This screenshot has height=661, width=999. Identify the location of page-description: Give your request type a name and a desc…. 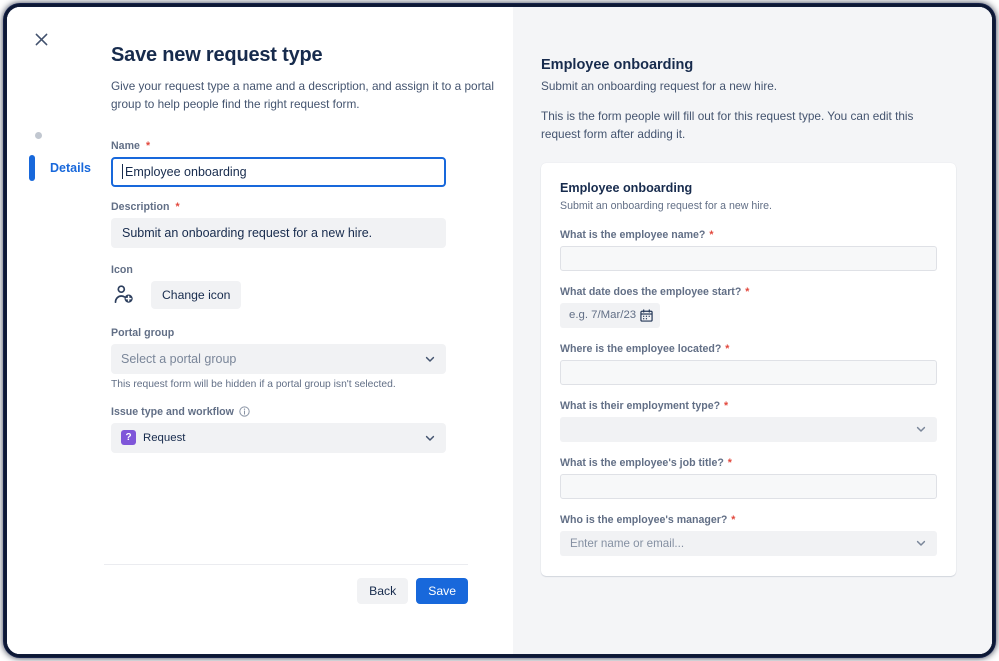
(302, 95).